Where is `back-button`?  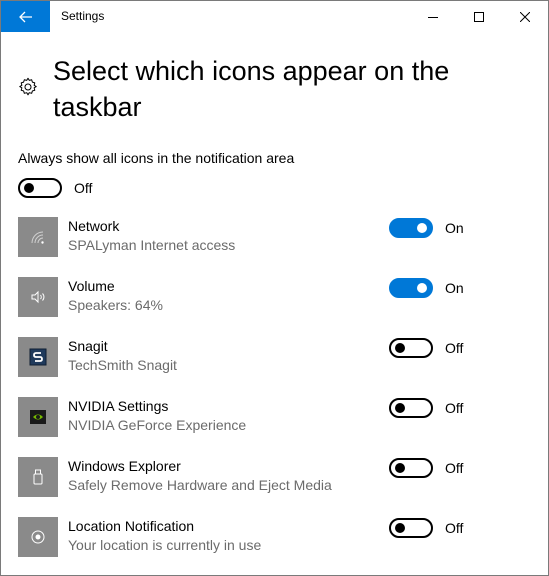 back-button is located at coordinates (25, 16).